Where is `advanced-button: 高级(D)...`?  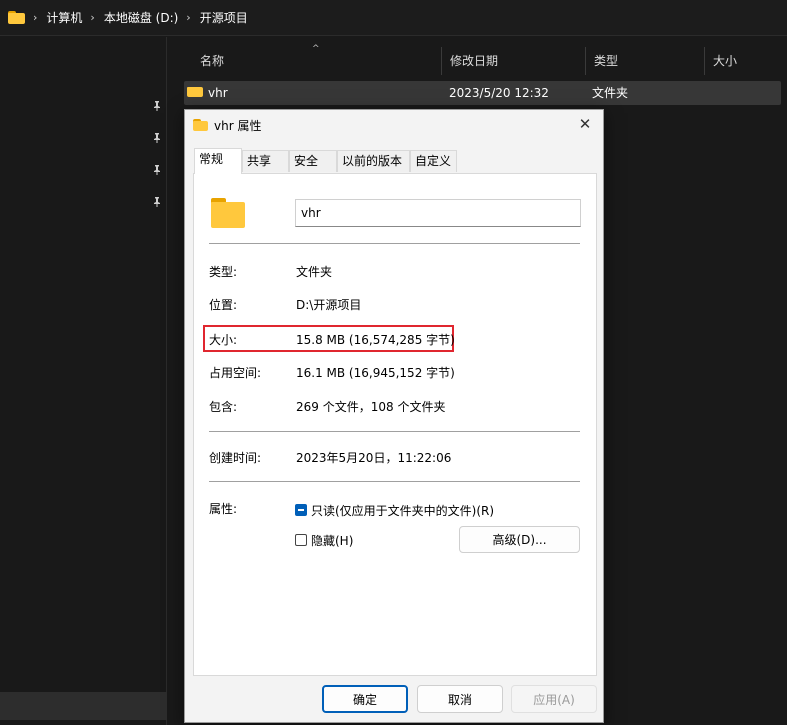
advanced-button: 高级(D)... is located at coordinates (519, 539).